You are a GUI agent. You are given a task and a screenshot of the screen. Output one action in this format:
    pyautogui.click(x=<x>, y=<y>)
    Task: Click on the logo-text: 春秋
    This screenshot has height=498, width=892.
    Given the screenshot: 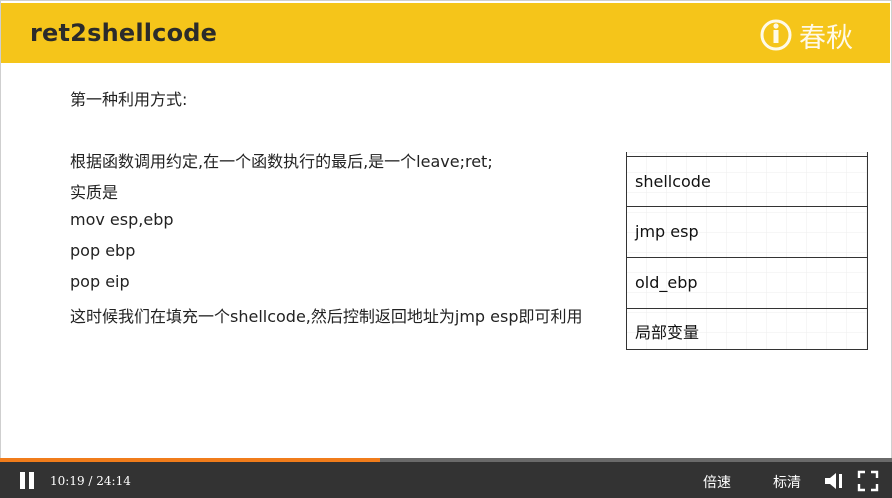 What is the action you would take?
    pyautogui.click(x=826, y=38)
    